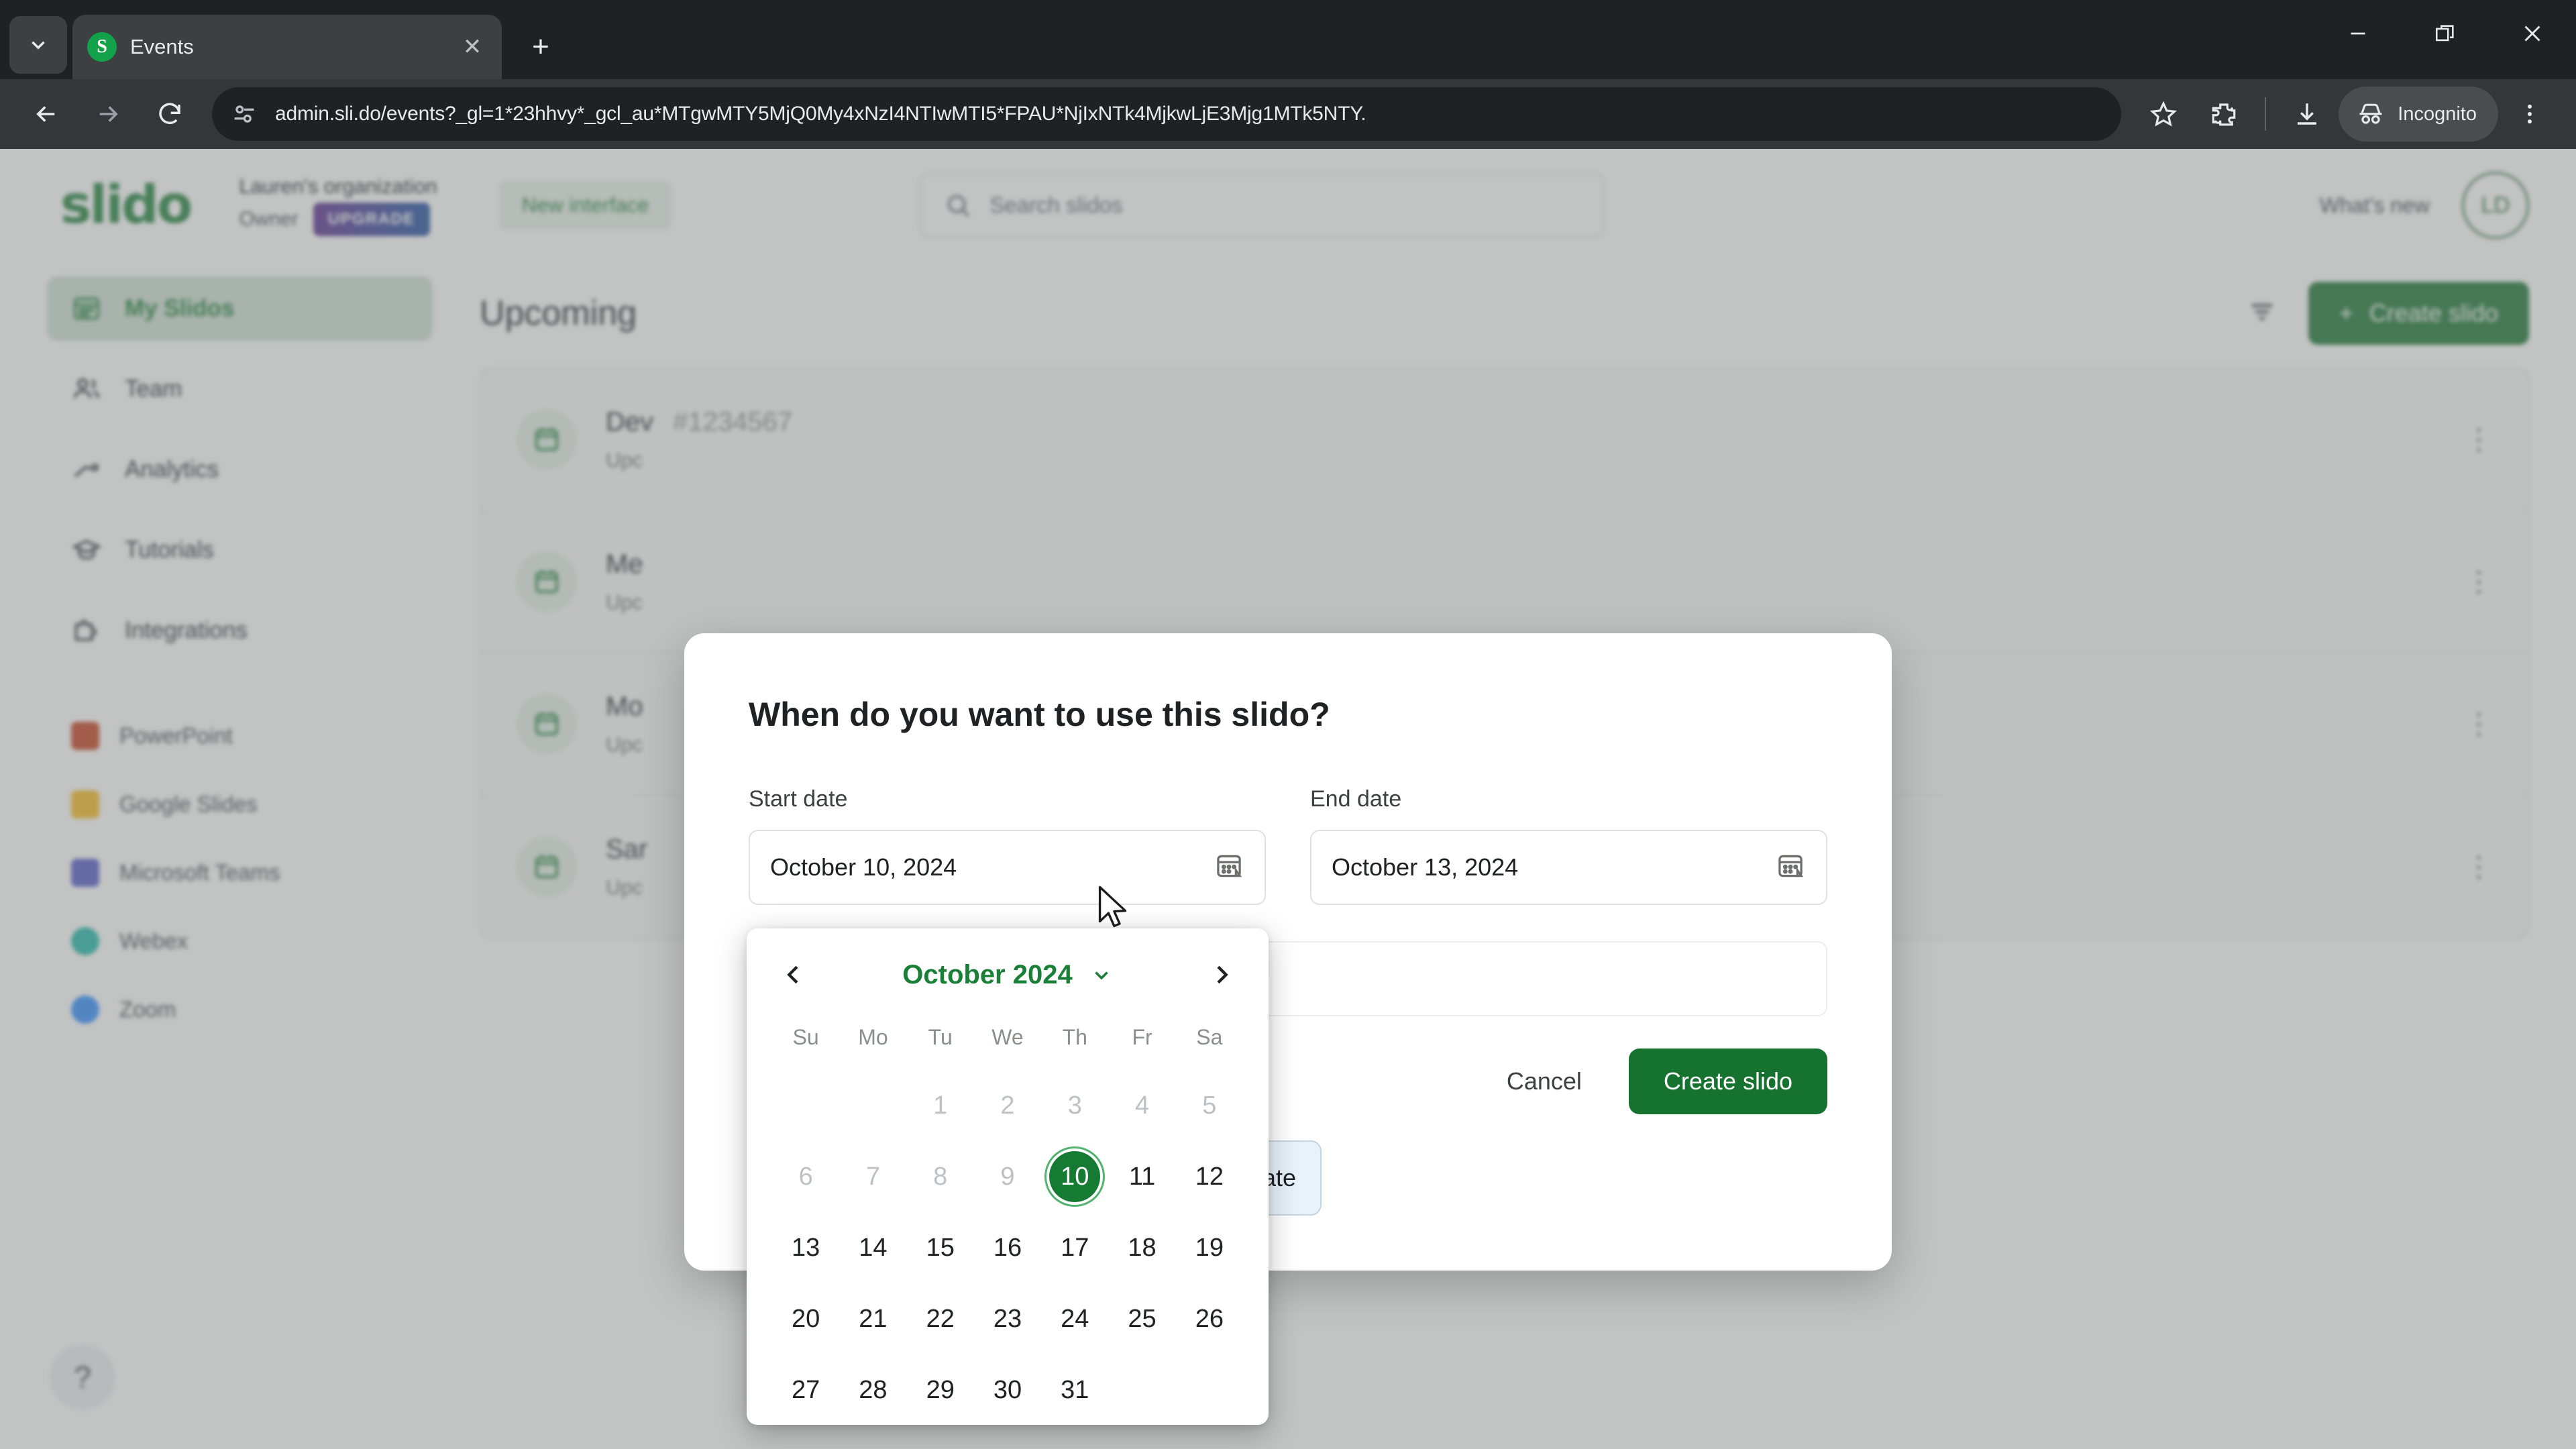 The width and height of the screenshot is (2576, 1449). I want to click on start-date-label: Start date, so click(798, 799).